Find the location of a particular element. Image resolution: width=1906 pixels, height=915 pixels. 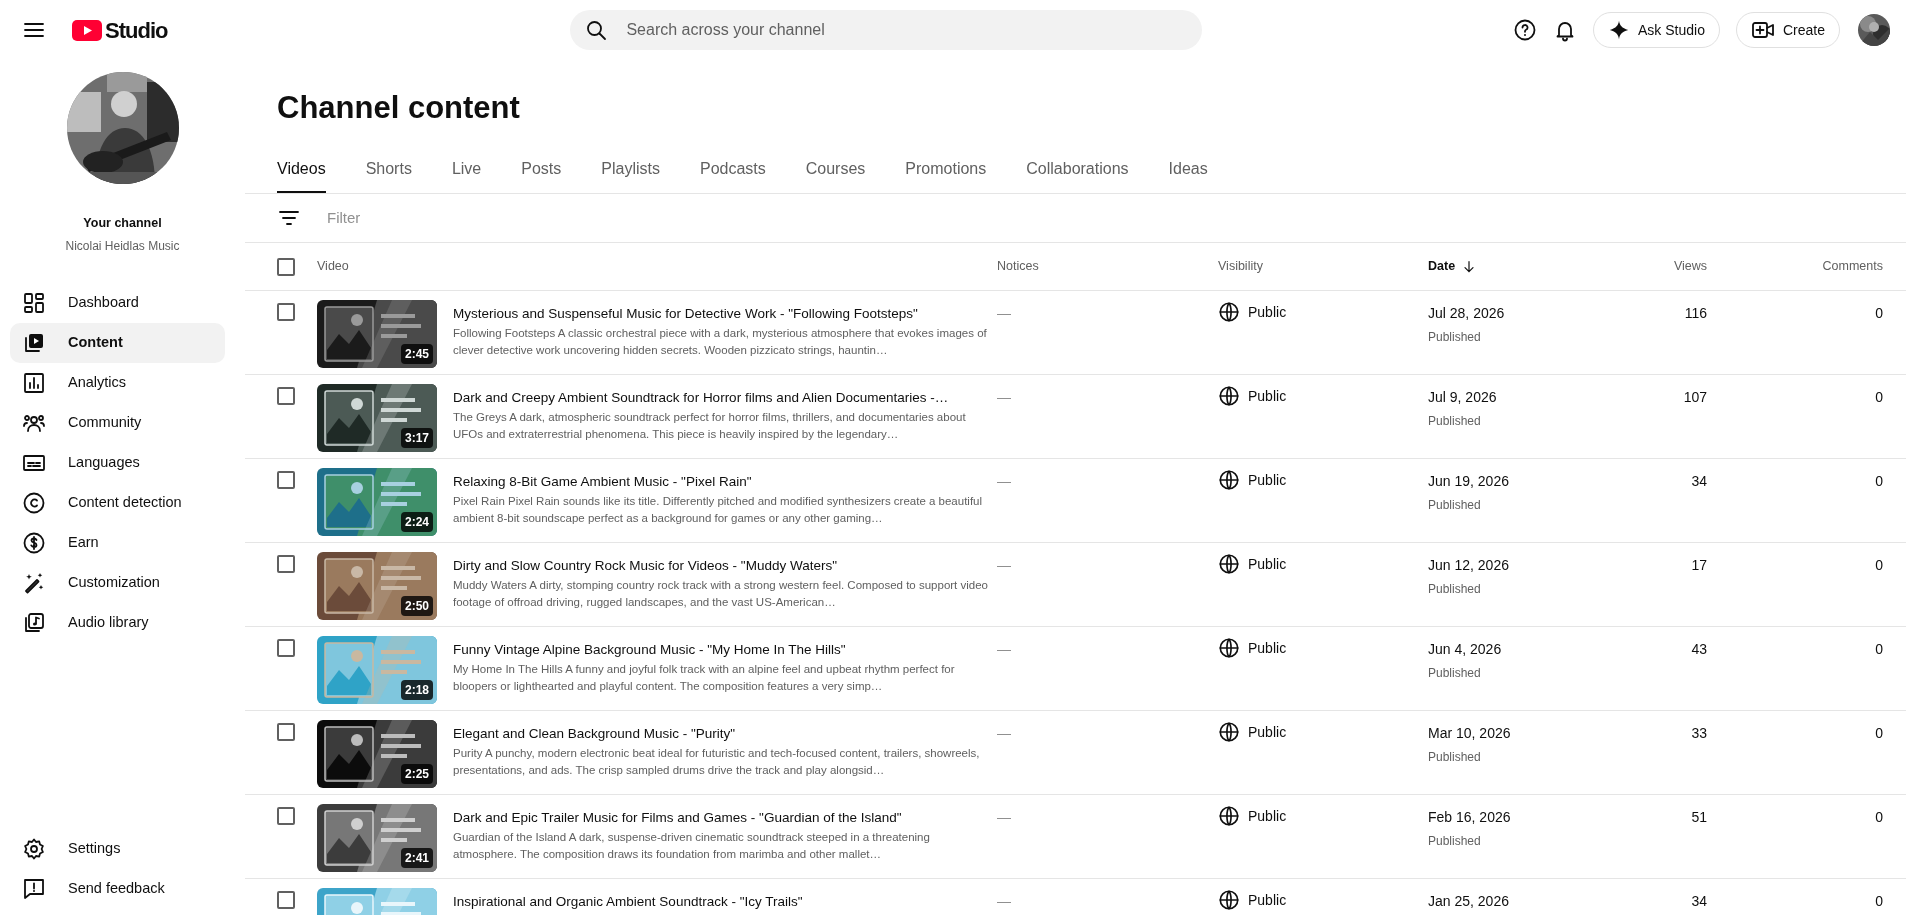

video-title: Relaxing 8-Bit Game Ambient Music - "Pixel Rain" is located at coordinates (725, 482).